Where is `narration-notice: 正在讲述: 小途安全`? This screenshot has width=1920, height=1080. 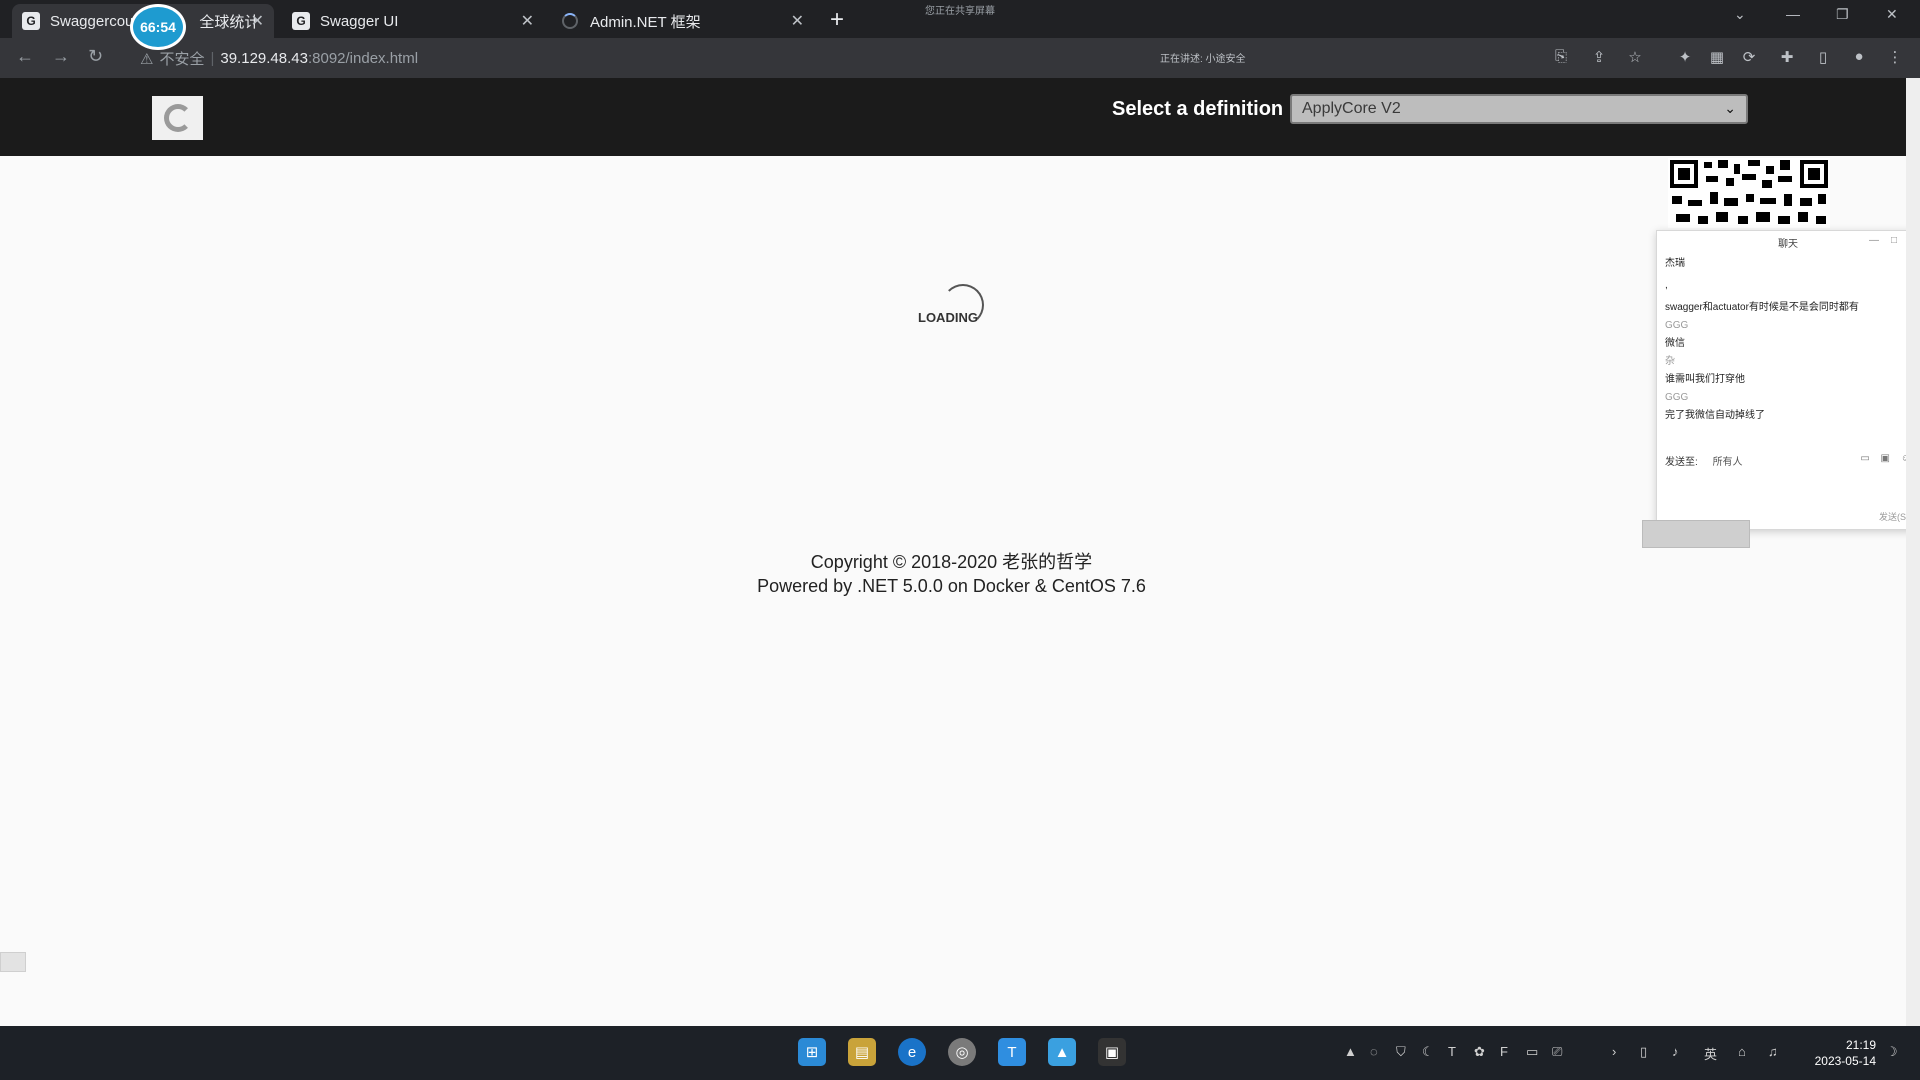
narration-notice: 正在讲述: 小途安全 is located at coordinates (1203, 59).